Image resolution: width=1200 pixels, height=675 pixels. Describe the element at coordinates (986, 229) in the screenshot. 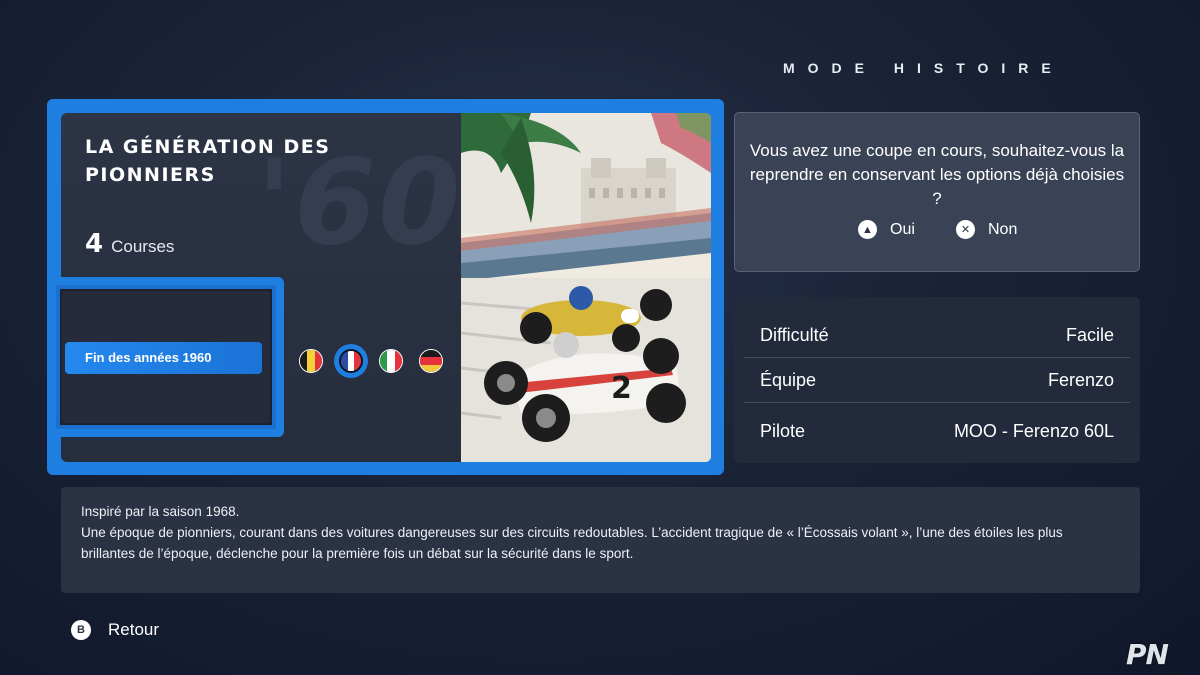

I see `no-option: ✕ Non` at that location.